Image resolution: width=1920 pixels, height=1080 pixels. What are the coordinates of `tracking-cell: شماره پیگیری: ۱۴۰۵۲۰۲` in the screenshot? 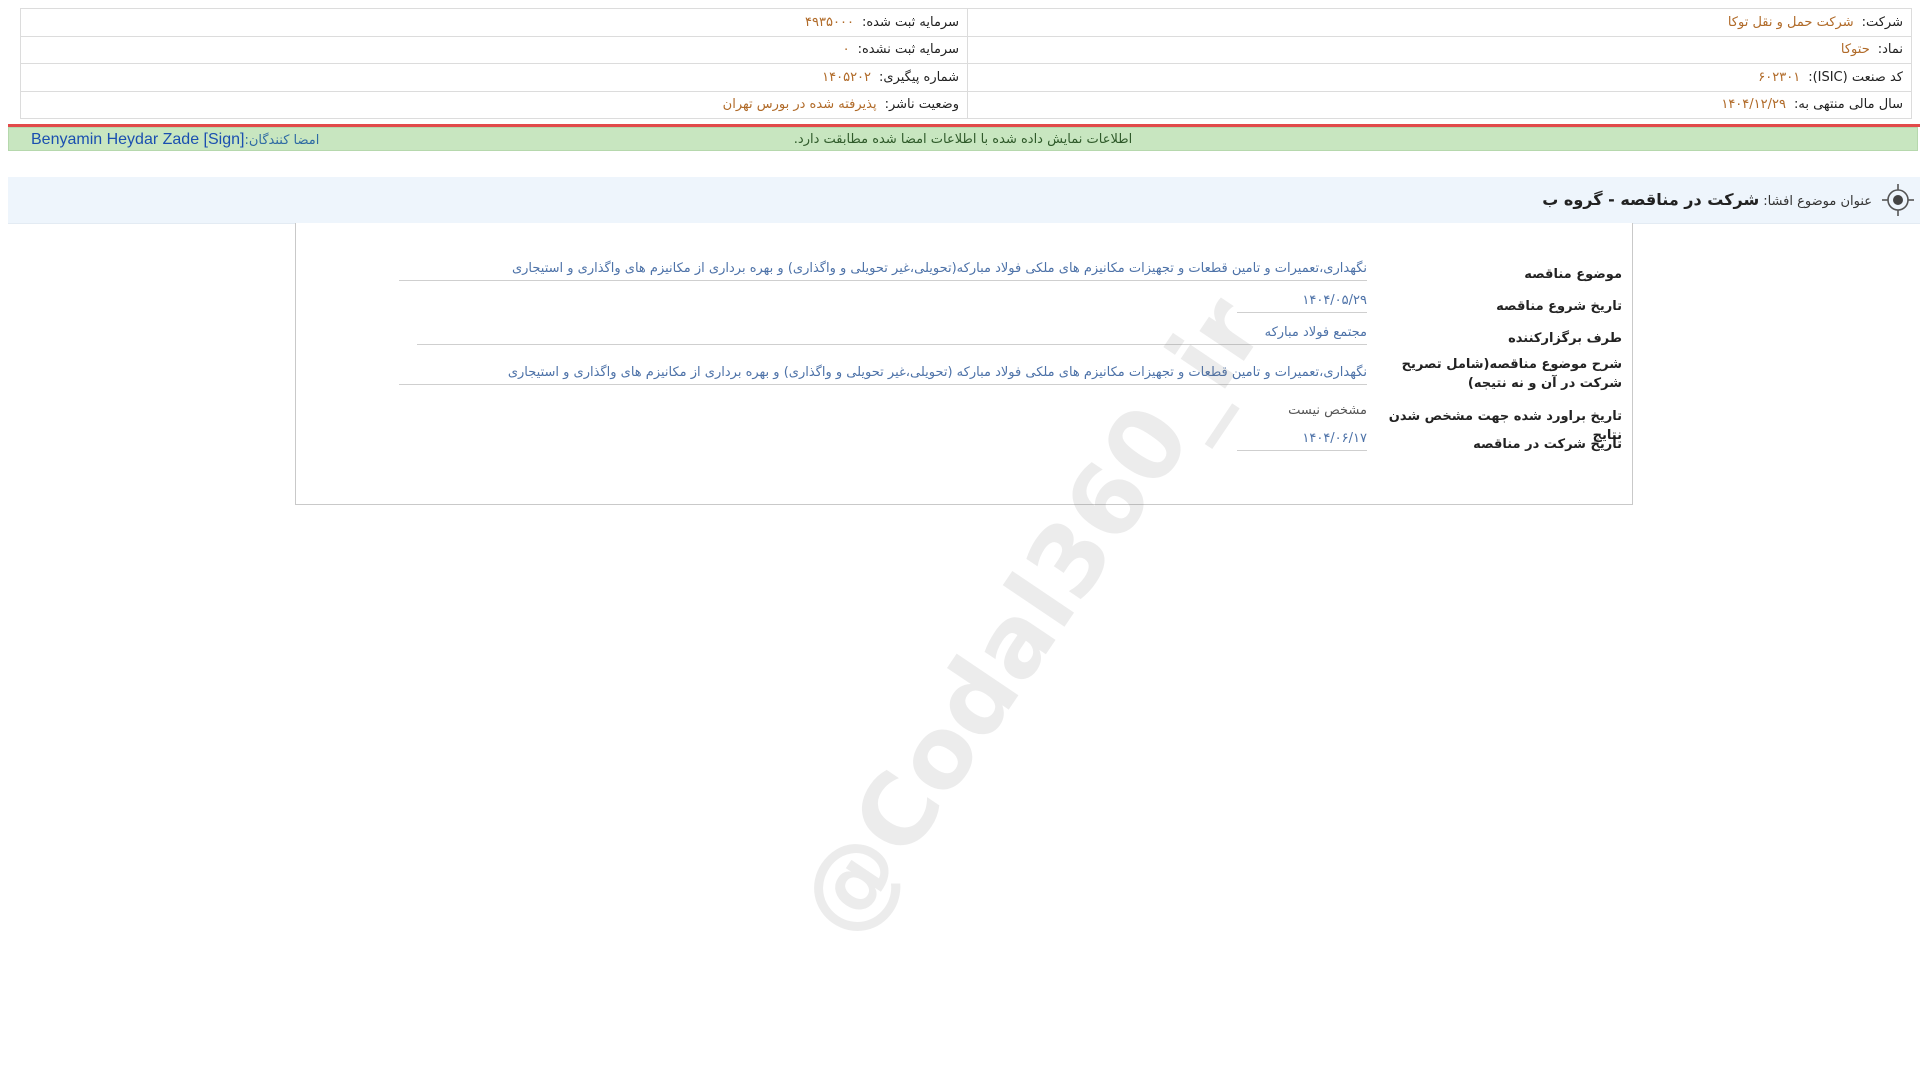 It's located at (494, 77).